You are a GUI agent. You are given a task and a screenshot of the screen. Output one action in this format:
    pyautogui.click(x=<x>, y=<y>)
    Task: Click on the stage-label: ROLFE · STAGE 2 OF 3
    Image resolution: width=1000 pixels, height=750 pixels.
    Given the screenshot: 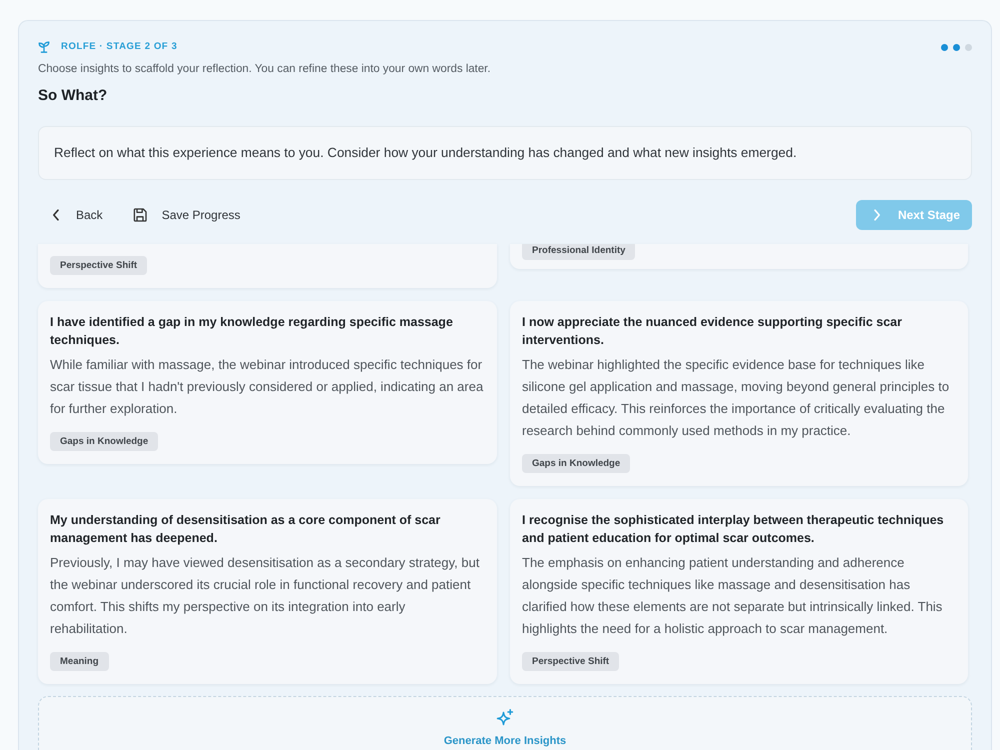 What is the action you would take?
    pyautogui.click(x=119, y=47)
    